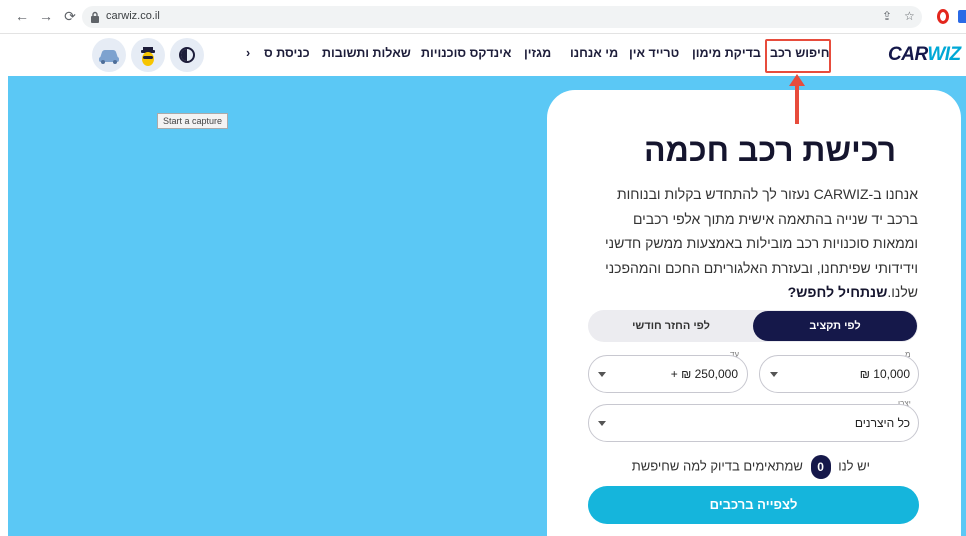 The width and height of the screenshot is (966, 536). What do you see at coordinates (943, 16) in the screenshot?
I see `opera-extension-icon` at bounding box center [943, 16].